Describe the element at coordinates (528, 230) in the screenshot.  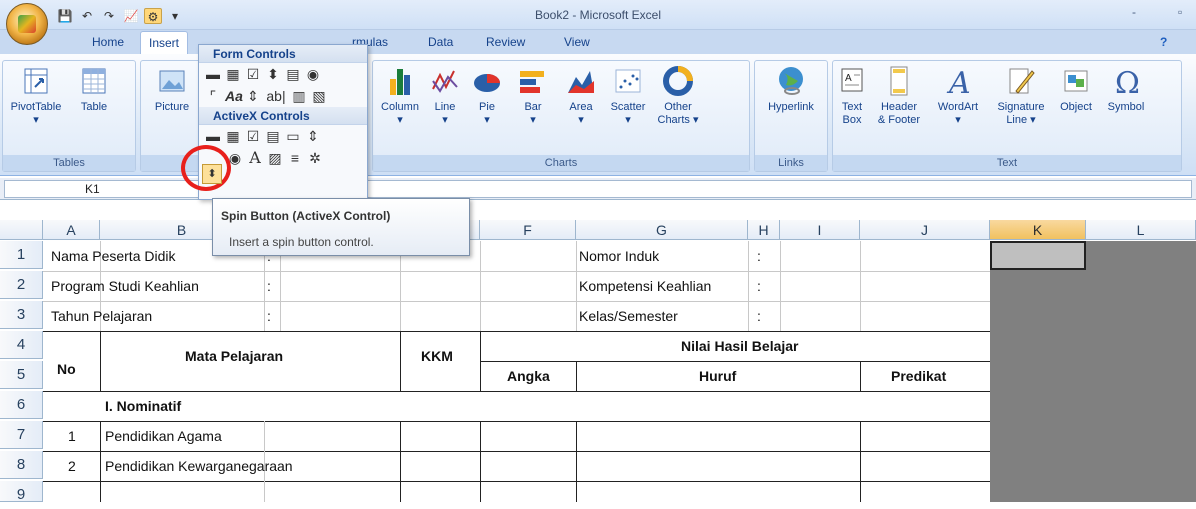
I see `column-header-f: F` at that location.